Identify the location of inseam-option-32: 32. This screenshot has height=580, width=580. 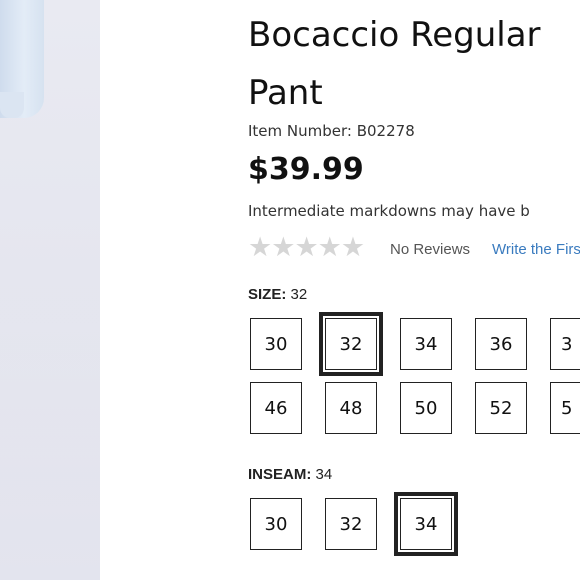
(351, 524).